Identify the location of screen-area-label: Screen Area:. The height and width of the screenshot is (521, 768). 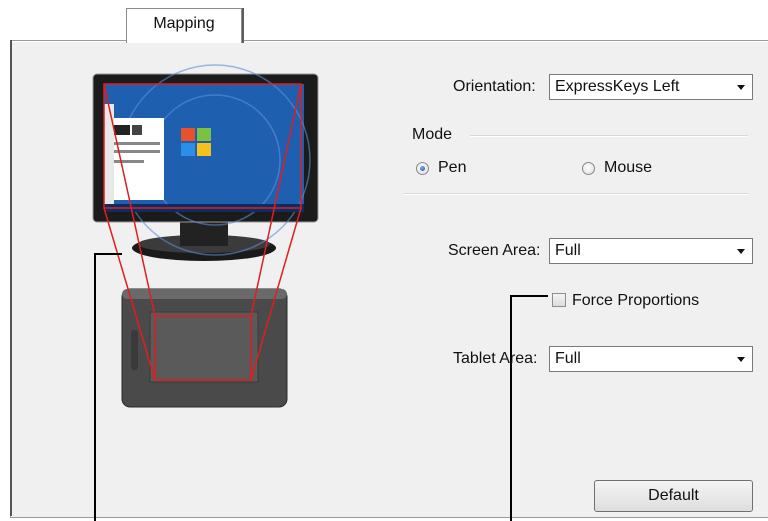
(494, 250).